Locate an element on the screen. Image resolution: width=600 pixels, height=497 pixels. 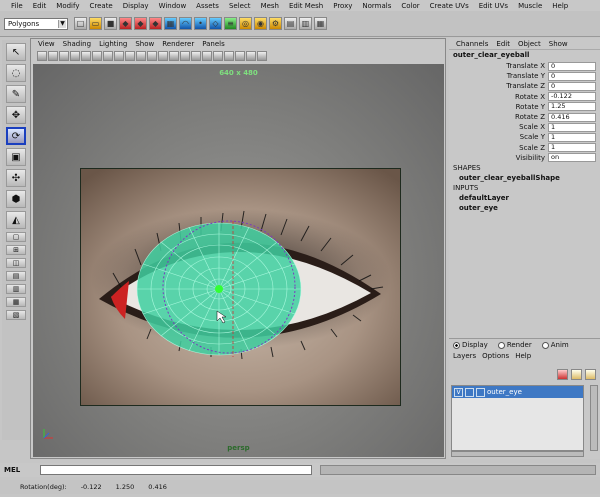
radio-render-dot is located at coordinates (501, 345).